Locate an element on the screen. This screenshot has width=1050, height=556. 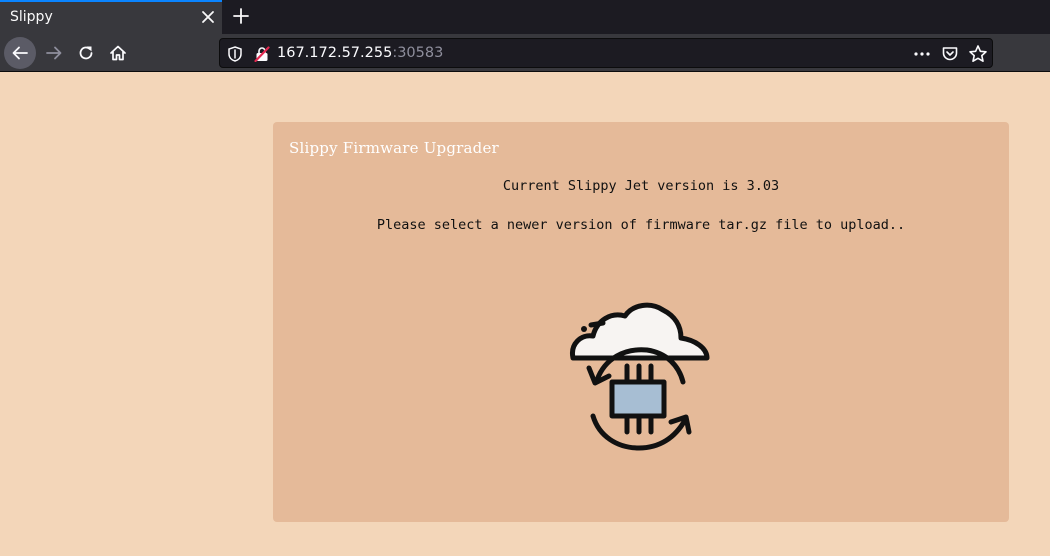
new-tab-plus-icon is located at coordinates (241, 16).